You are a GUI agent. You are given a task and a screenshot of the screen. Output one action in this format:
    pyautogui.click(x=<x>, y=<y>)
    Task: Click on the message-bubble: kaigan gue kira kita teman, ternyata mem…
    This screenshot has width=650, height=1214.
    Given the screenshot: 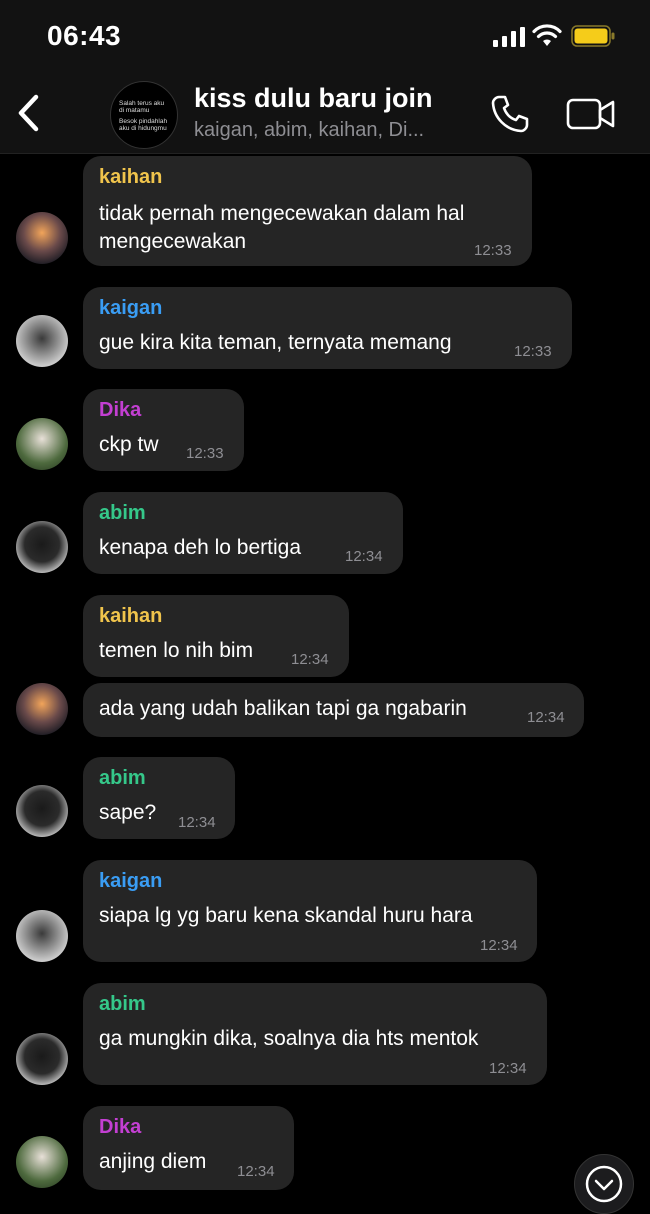 What is the action you would take?
    pyautogui.click(x=327, y=328)
    